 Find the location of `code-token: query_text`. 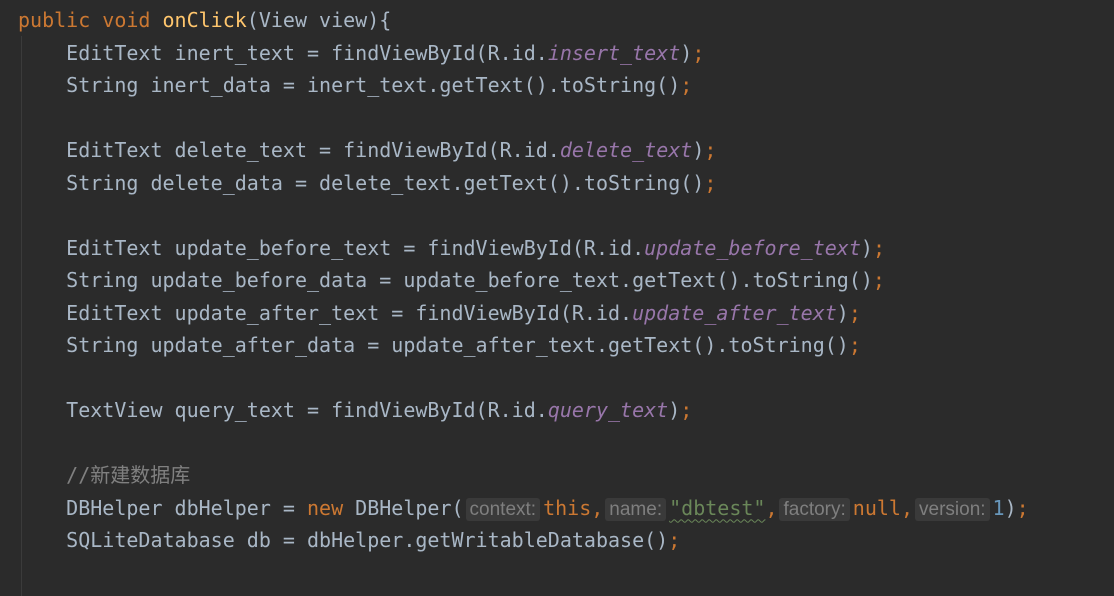

code-token: query_text is located at coordinates (608, 410).